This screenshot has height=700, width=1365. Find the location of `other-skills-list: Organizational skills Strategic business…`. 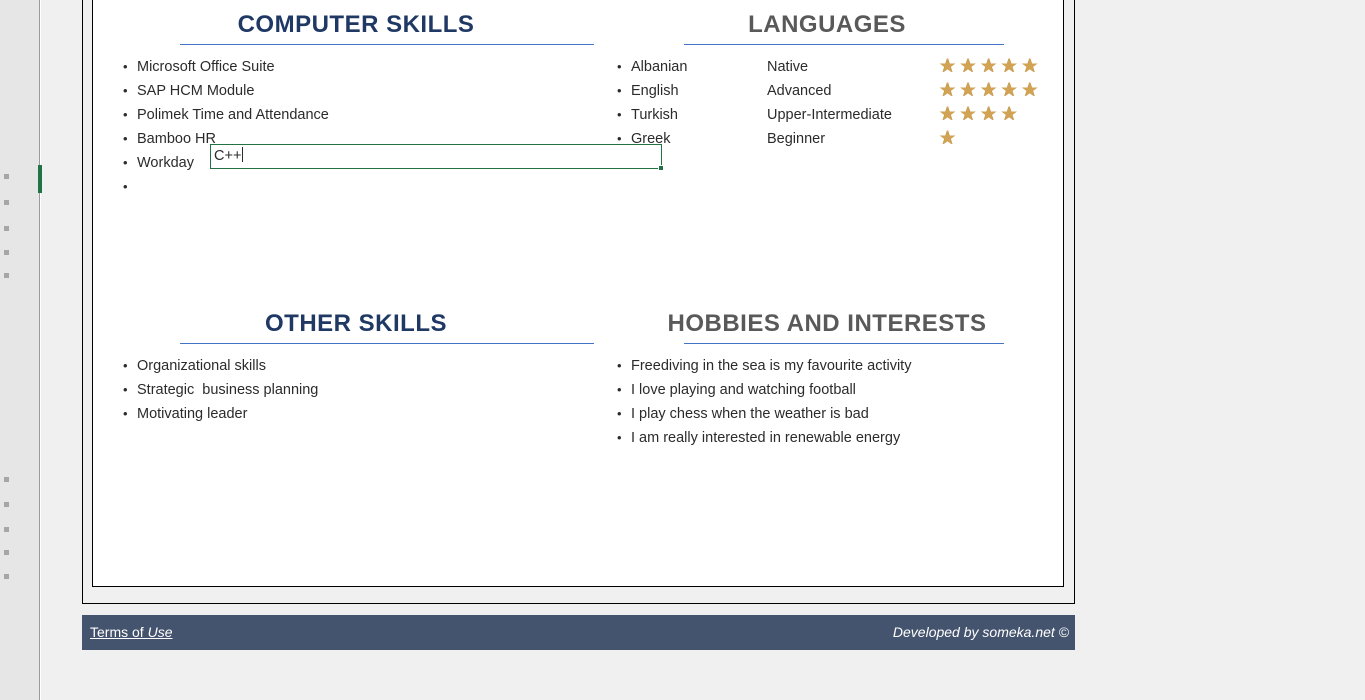

other-skills-list: Organizational skills Strategic business… is located at coordinates (356, 390).